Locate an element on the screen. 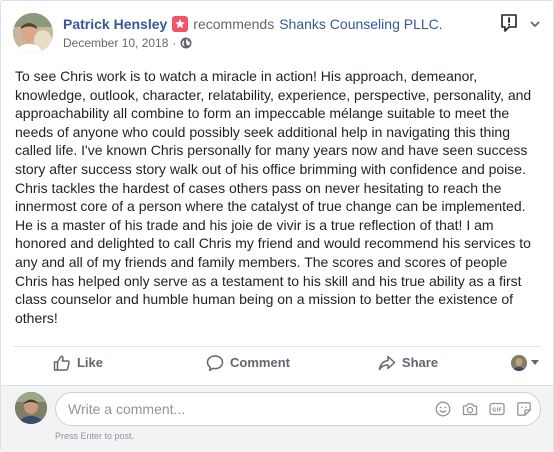  share-button: Share is located at coordinates (408, 363).